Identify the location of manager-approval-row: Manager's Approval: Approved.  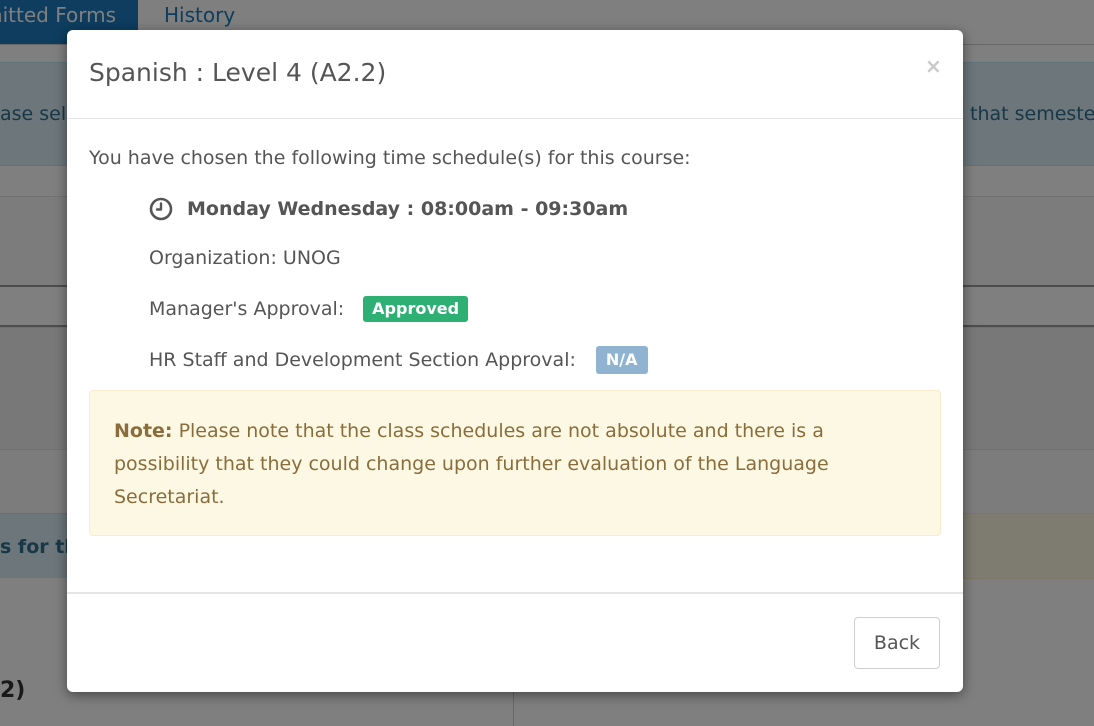
(309, 309).